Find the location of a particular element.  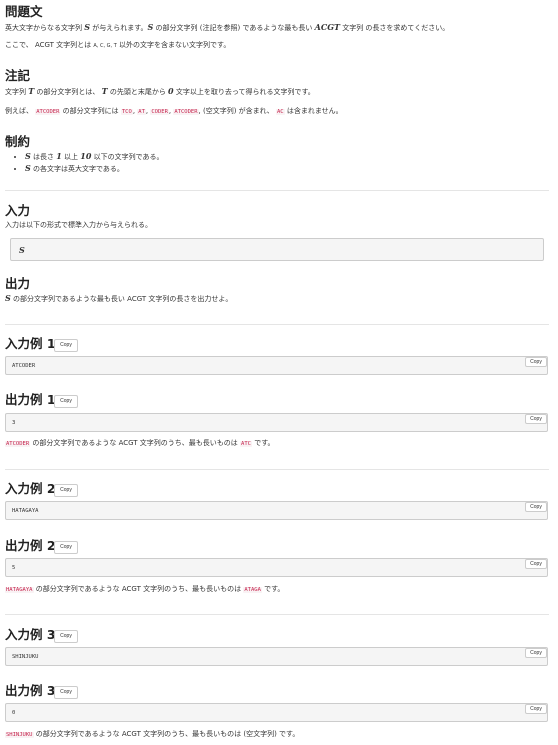

sample-input-2-title: 入力例 2 is located at coordinates (30, 488).